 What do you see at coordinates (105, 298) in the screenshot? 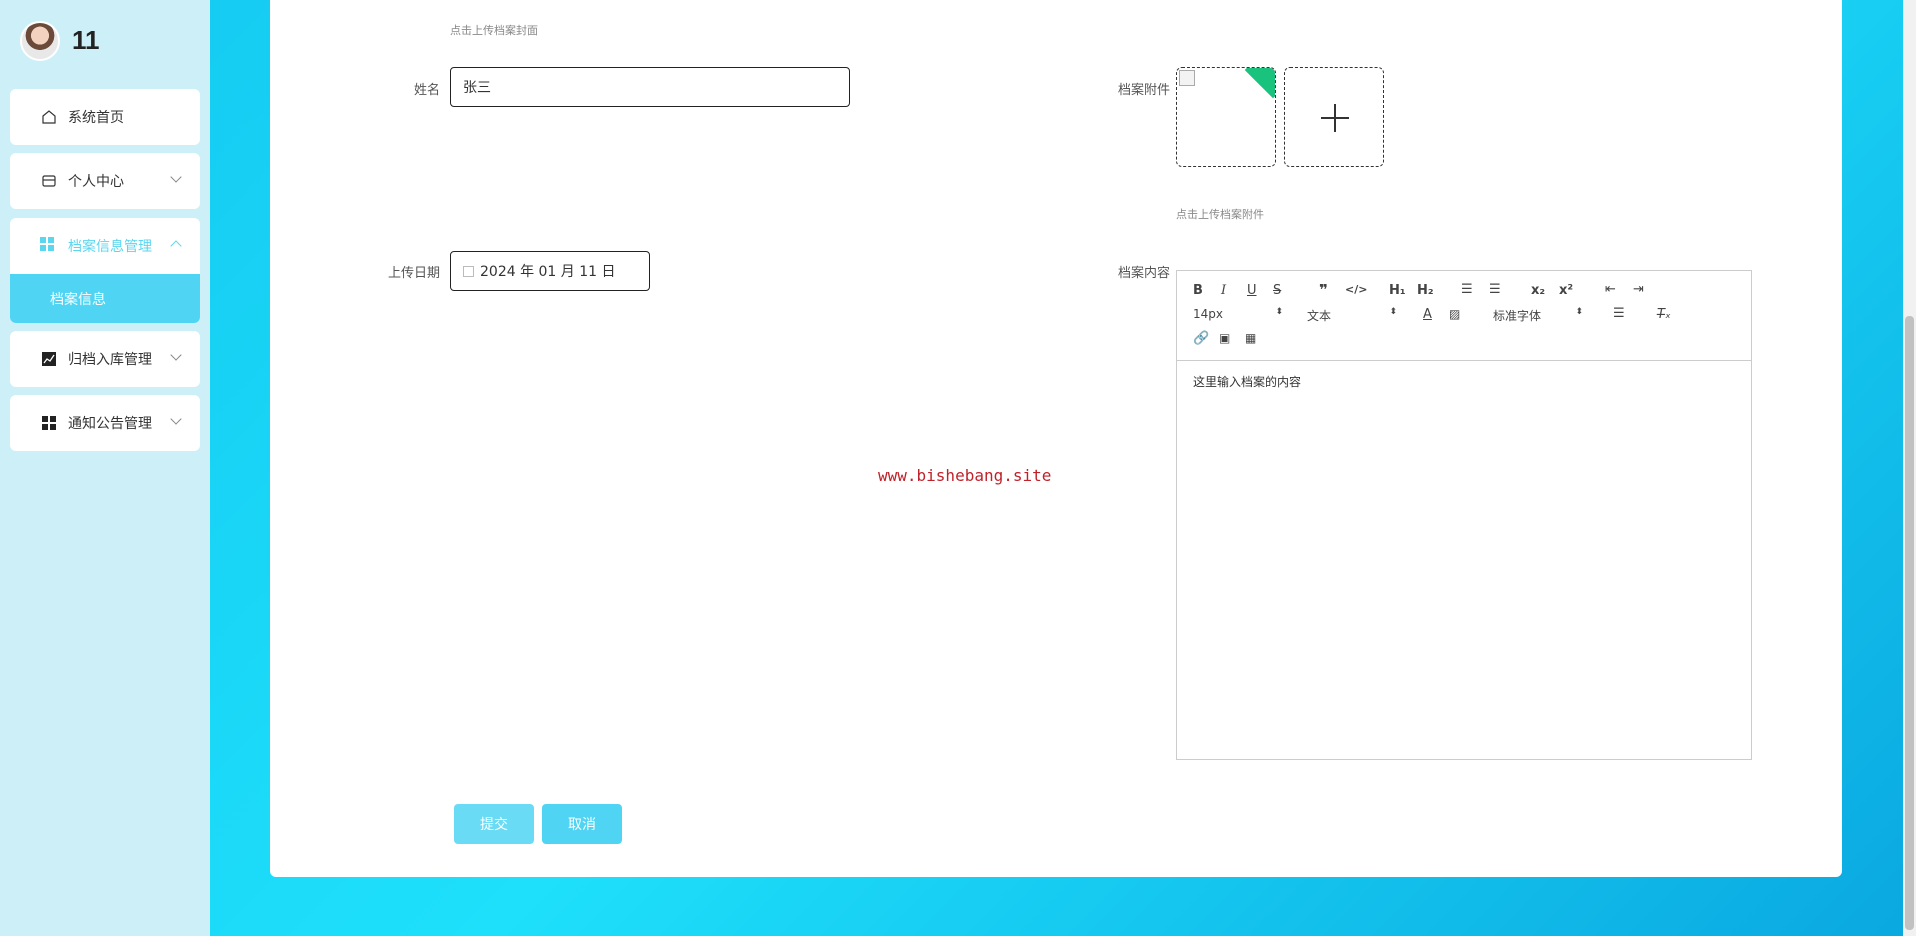
I see `sidebar-subitem-archive-info: 档案信息` at bounding box center [105, 298].